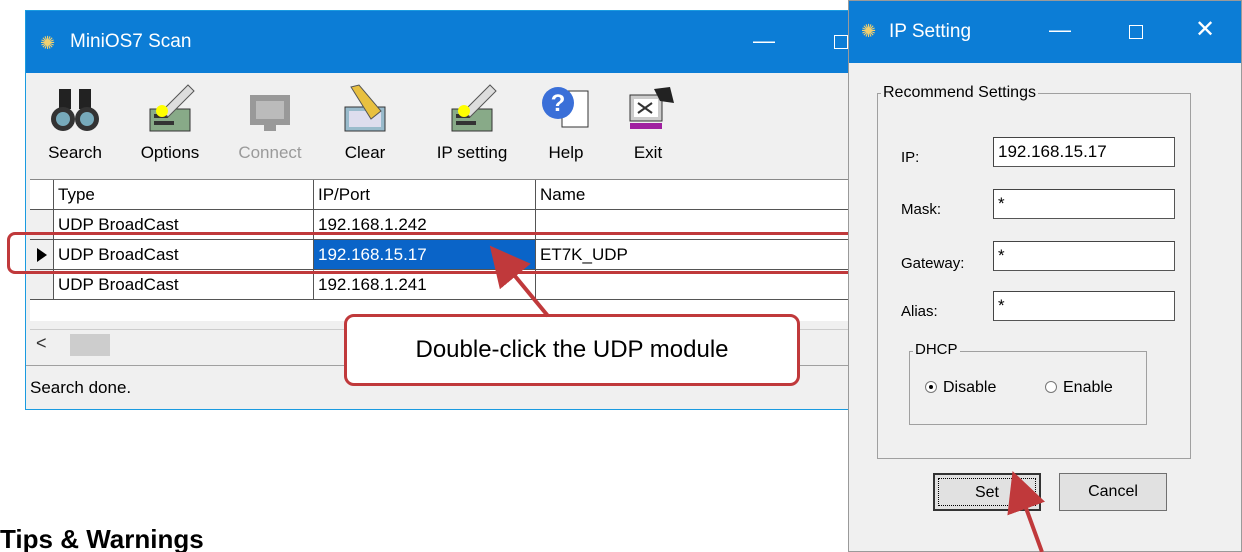 The width and height of the screenshot is (1242, 552). Describe the element at coordinates (425, 285) in the screenshot. I see `cell-ip: 192.168.1.241` at that location.